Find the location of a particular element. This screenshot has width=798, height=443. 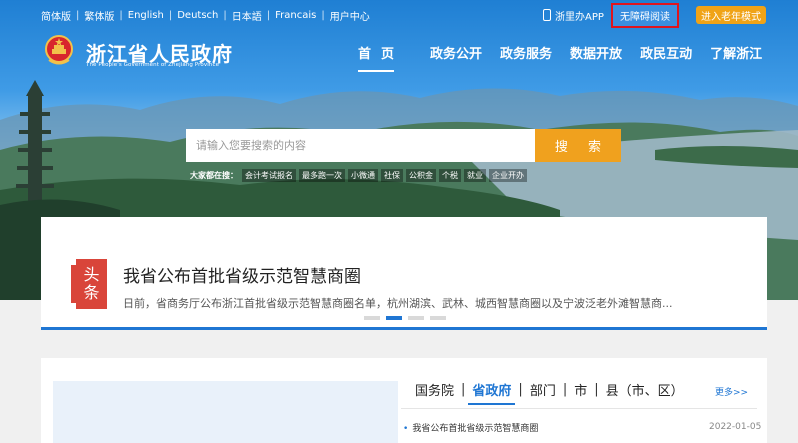

main-nav: 首页 政务公开 政务服务 数据开放 政民互动 了解浙江 is located at coordinates (569, 57).